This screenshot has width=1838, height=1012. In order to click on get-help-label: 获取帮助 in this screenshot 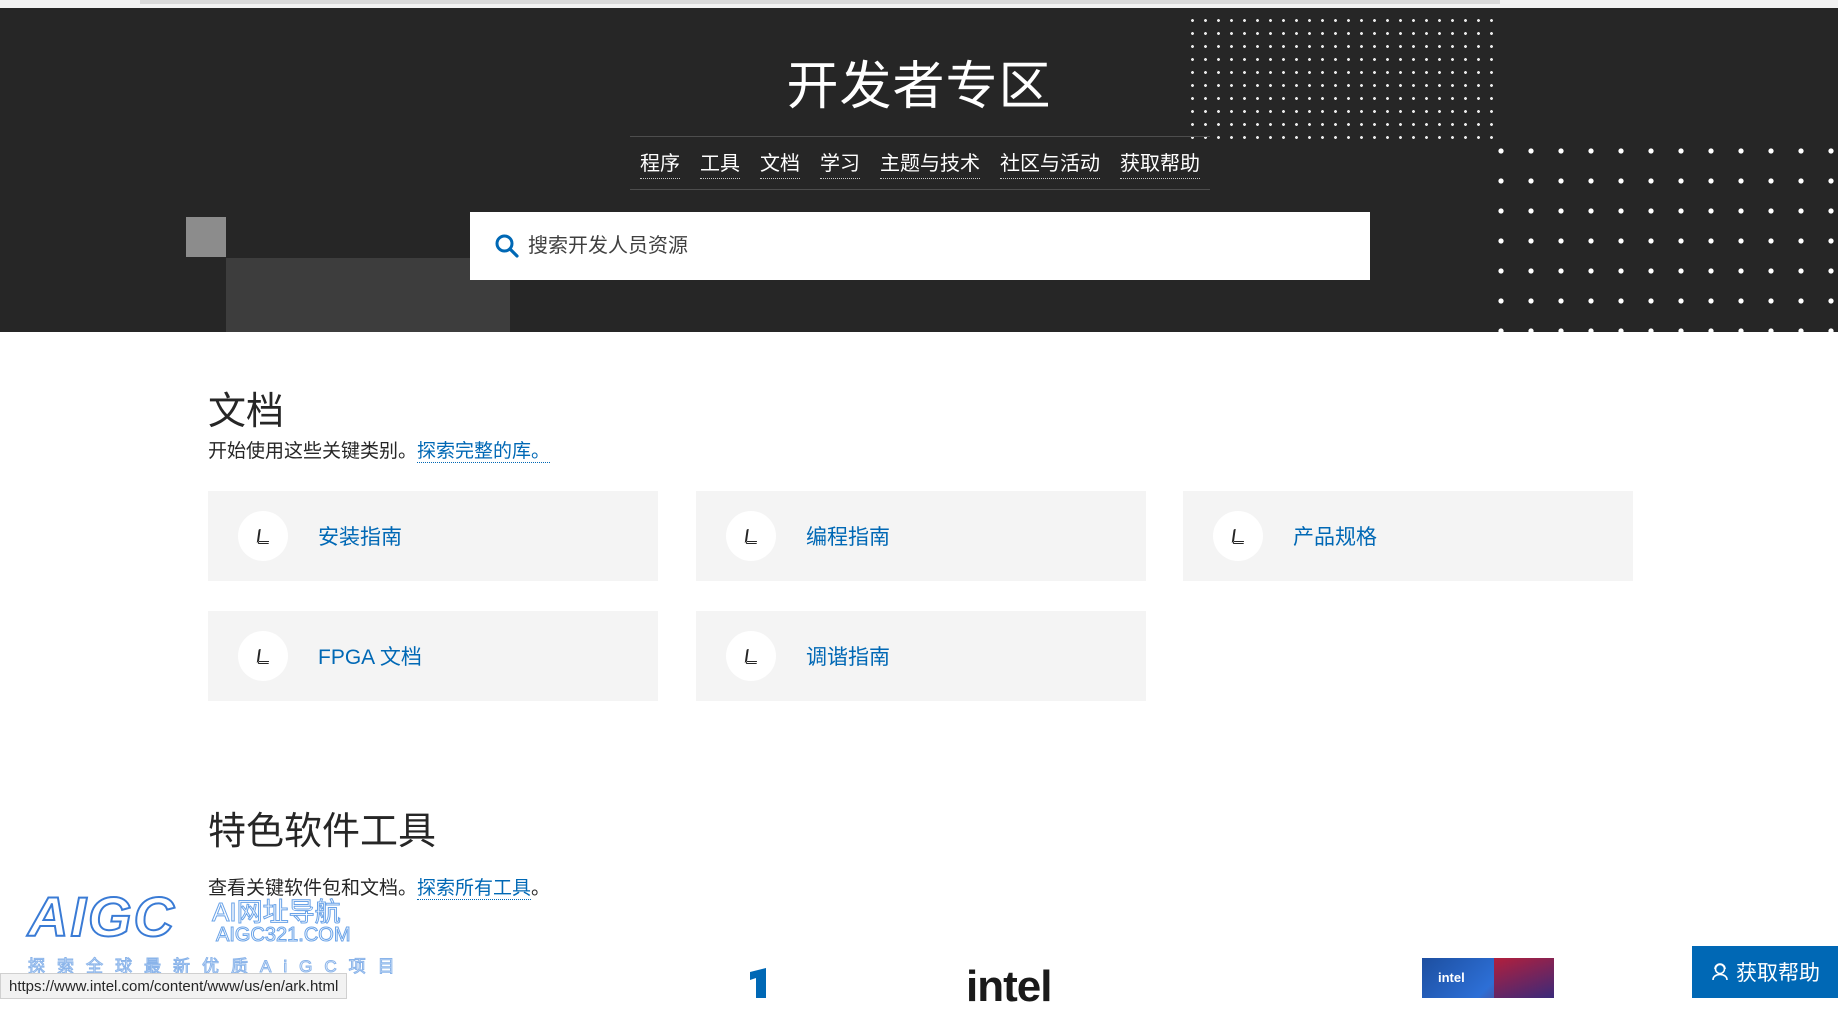, I will do `click(1778, 973)`.